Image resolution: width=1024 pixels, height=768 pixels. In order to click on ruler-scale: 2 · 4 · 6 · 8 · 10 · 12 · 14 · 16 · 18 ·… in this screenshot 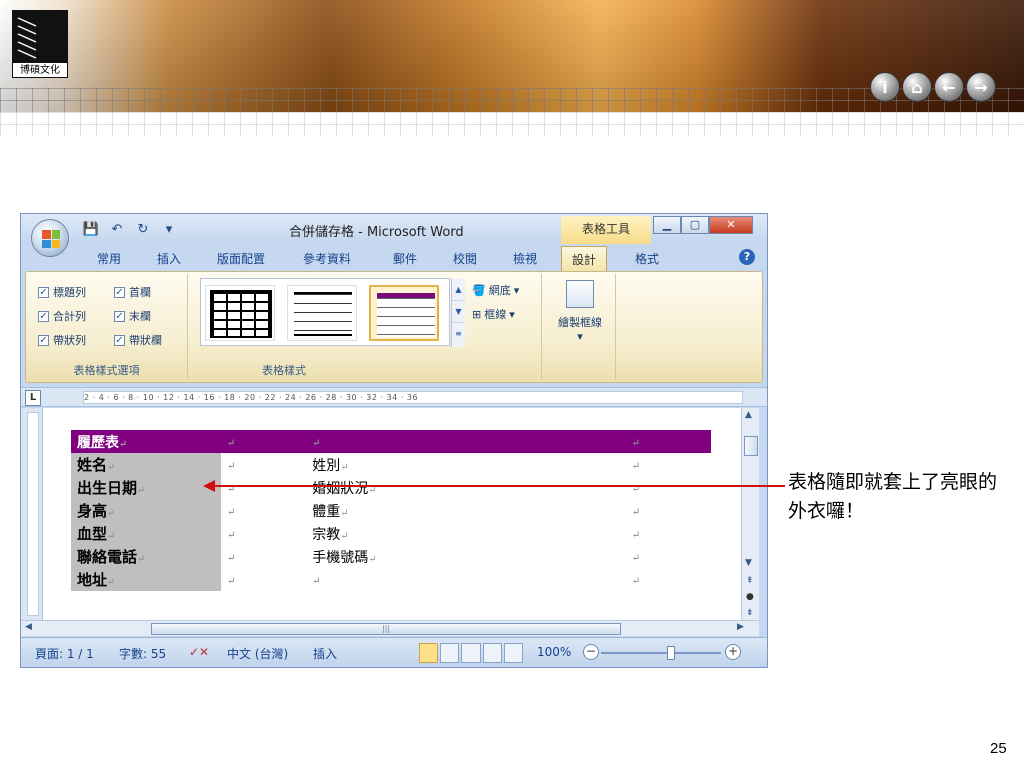, I will do `click(413, 397)`.